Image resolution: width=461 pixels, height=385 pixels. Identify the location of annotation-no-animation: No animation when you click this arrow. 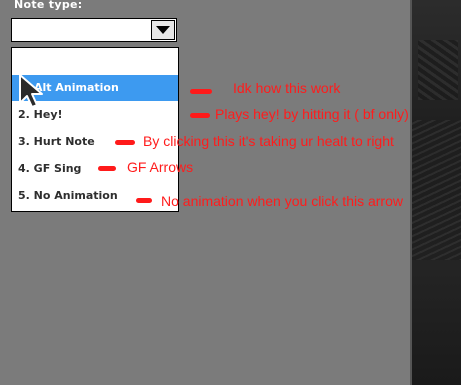
(282, 201).